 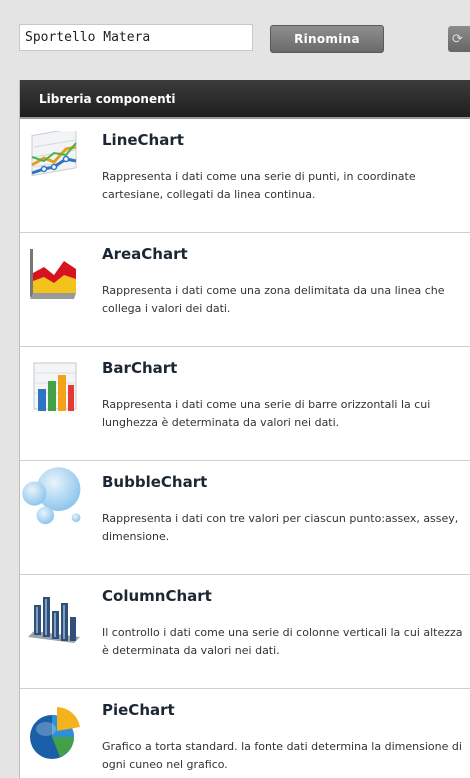 What do you see at coordinates (55, 733) in the screenshot?
I see `pie-chart-icon` at bounding box center [55, 733].